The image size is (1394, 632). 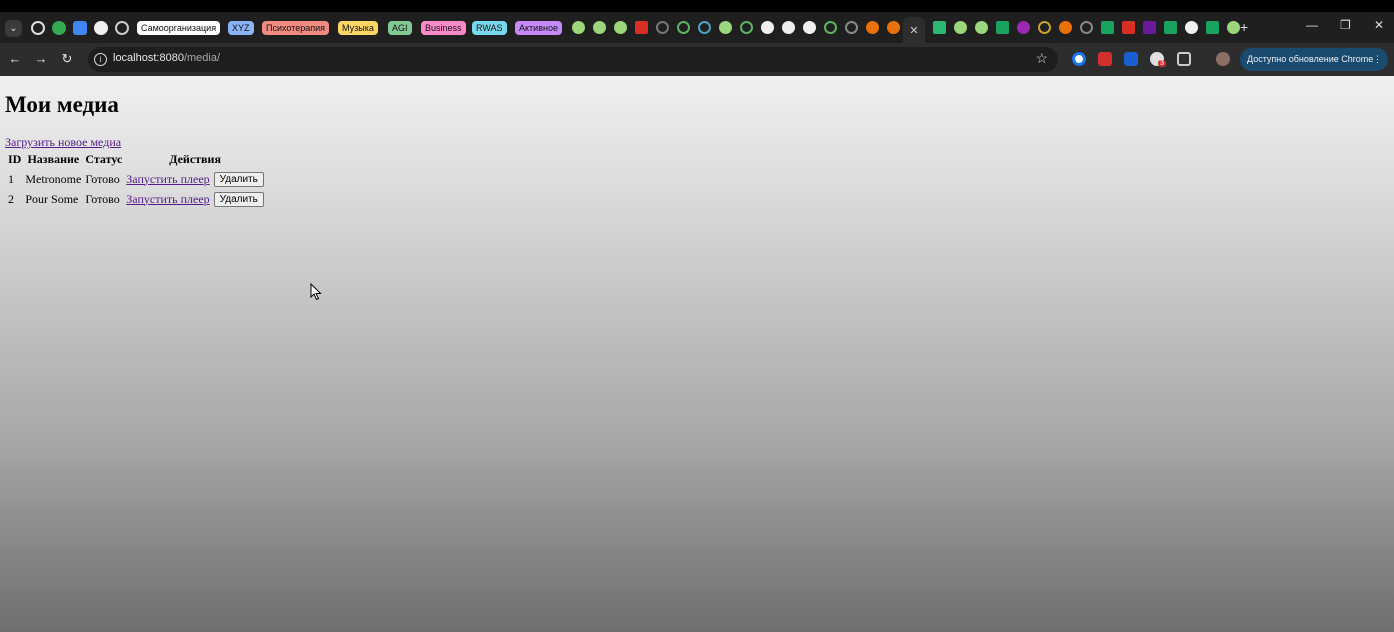 What do you see at coordinates (1162, 63) in the screenshot?
I see `extension-badge: 3` at bounding box center [1162, 63].